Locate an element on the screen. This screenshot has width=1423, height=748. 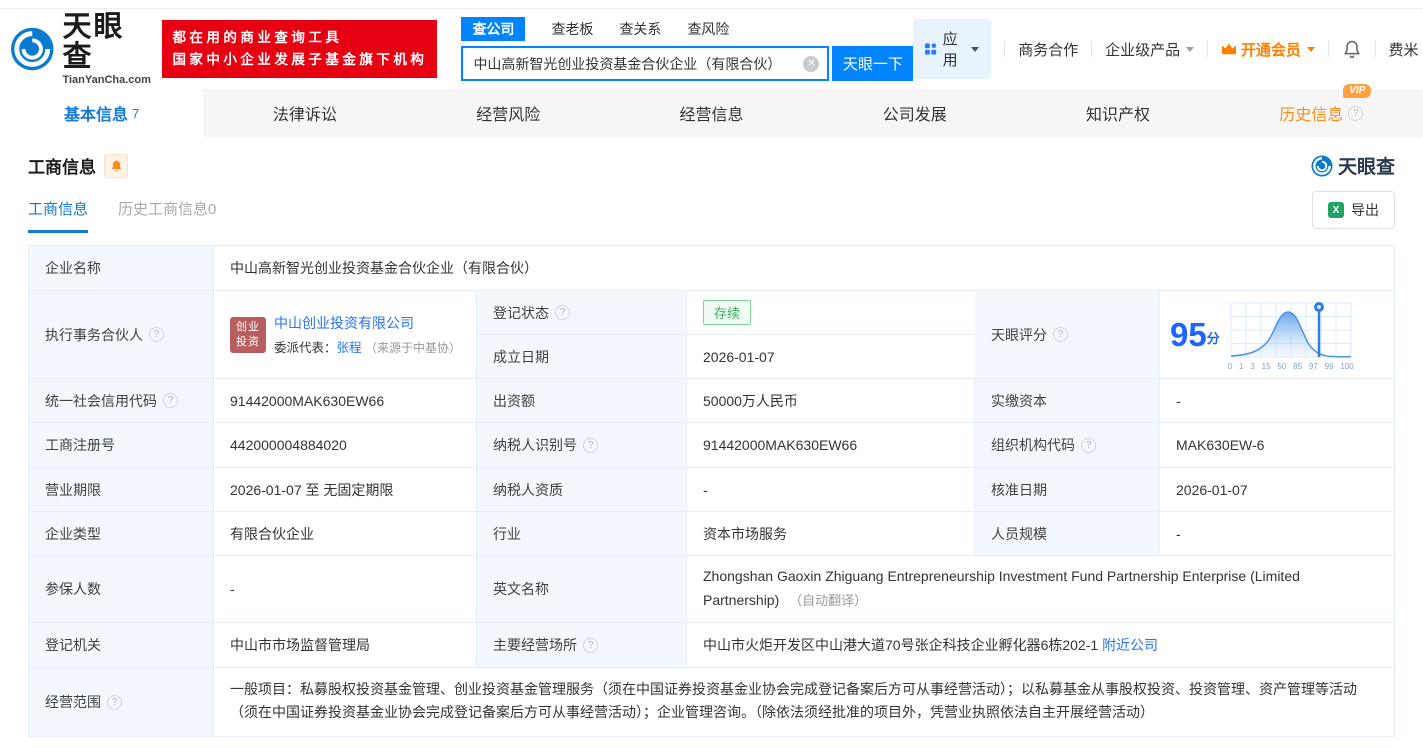
business-term-label: 营业期限 is located at coordinates (121, 490).